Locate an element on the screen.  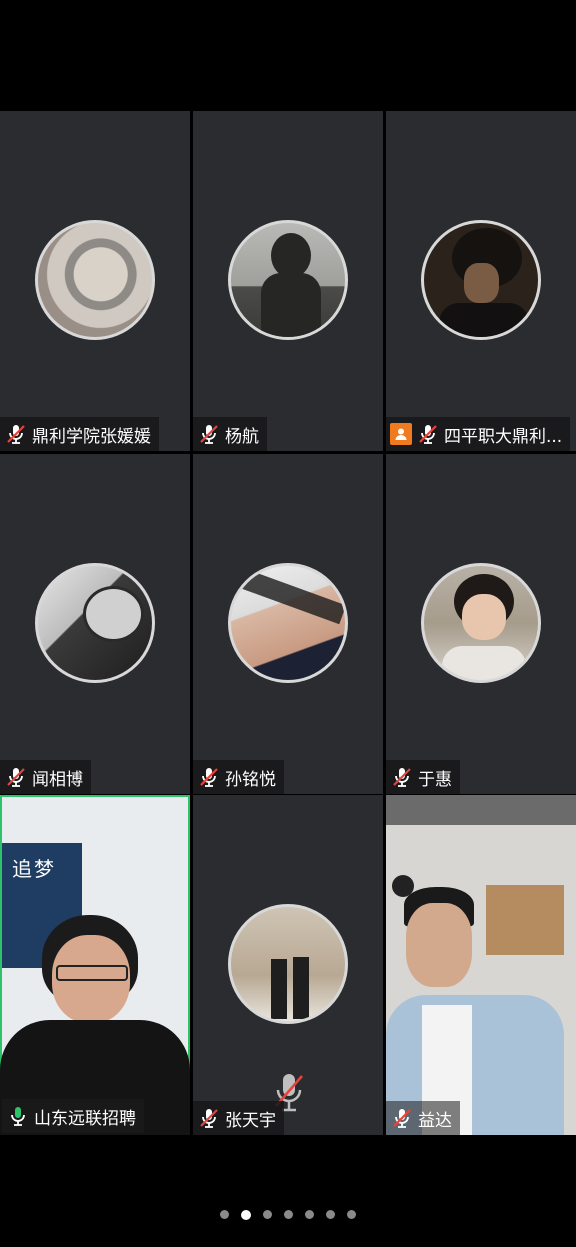
poster-text: 追梦 is located at coordinates (34, 869).